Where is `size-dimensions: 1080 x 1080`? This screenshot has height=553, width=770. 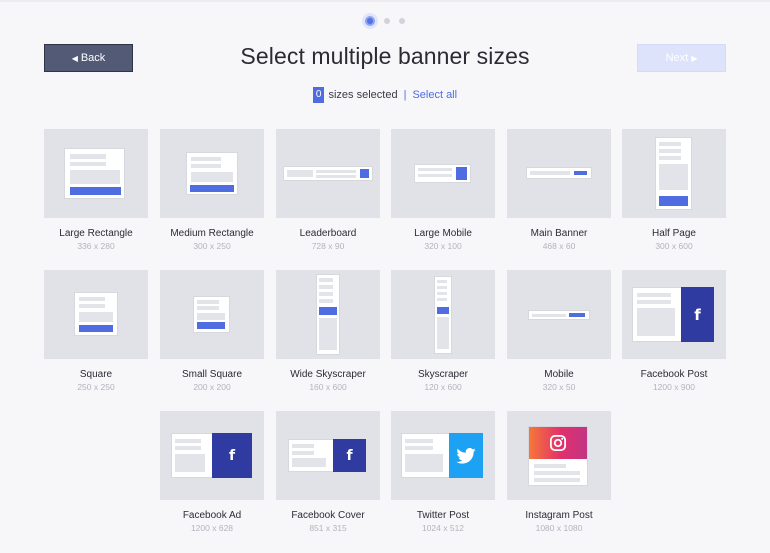 size-dimensions: 1080 x 1080 is located at coordinates (559, 528).